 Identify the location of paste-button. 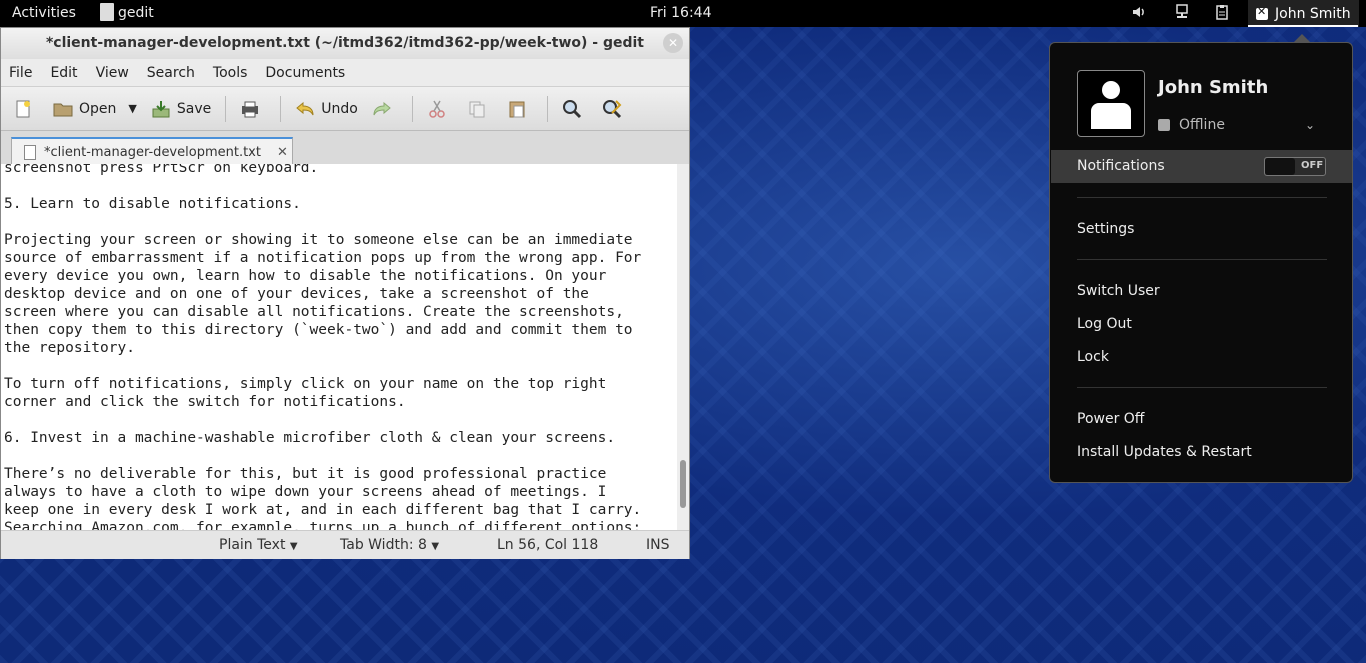
(520, 109).